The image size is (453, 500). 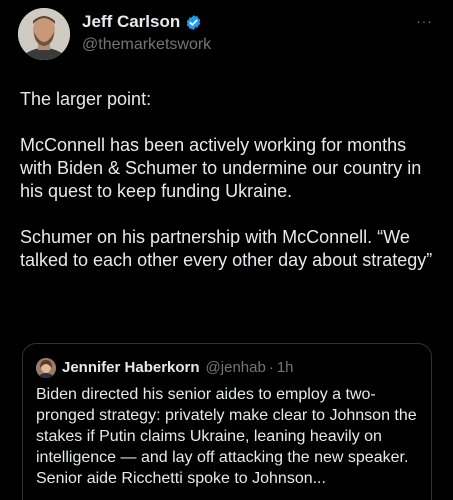 I want to click on author-names: Jeff Carlson @themarketswork, so click(x=146, y=33).